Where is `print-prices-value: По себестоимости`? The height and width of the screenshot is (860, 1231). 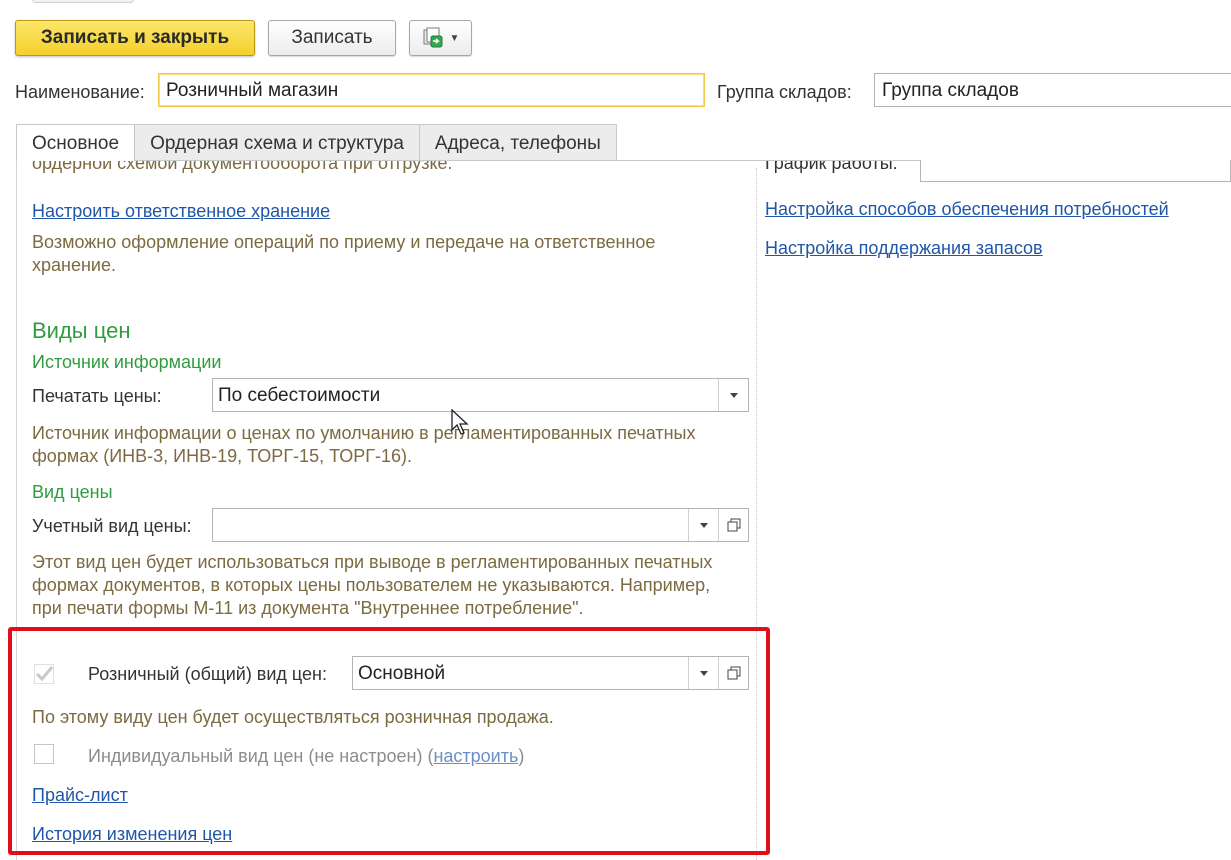 print-prices-value: По себестоимости is located at coordinates (299, 395).